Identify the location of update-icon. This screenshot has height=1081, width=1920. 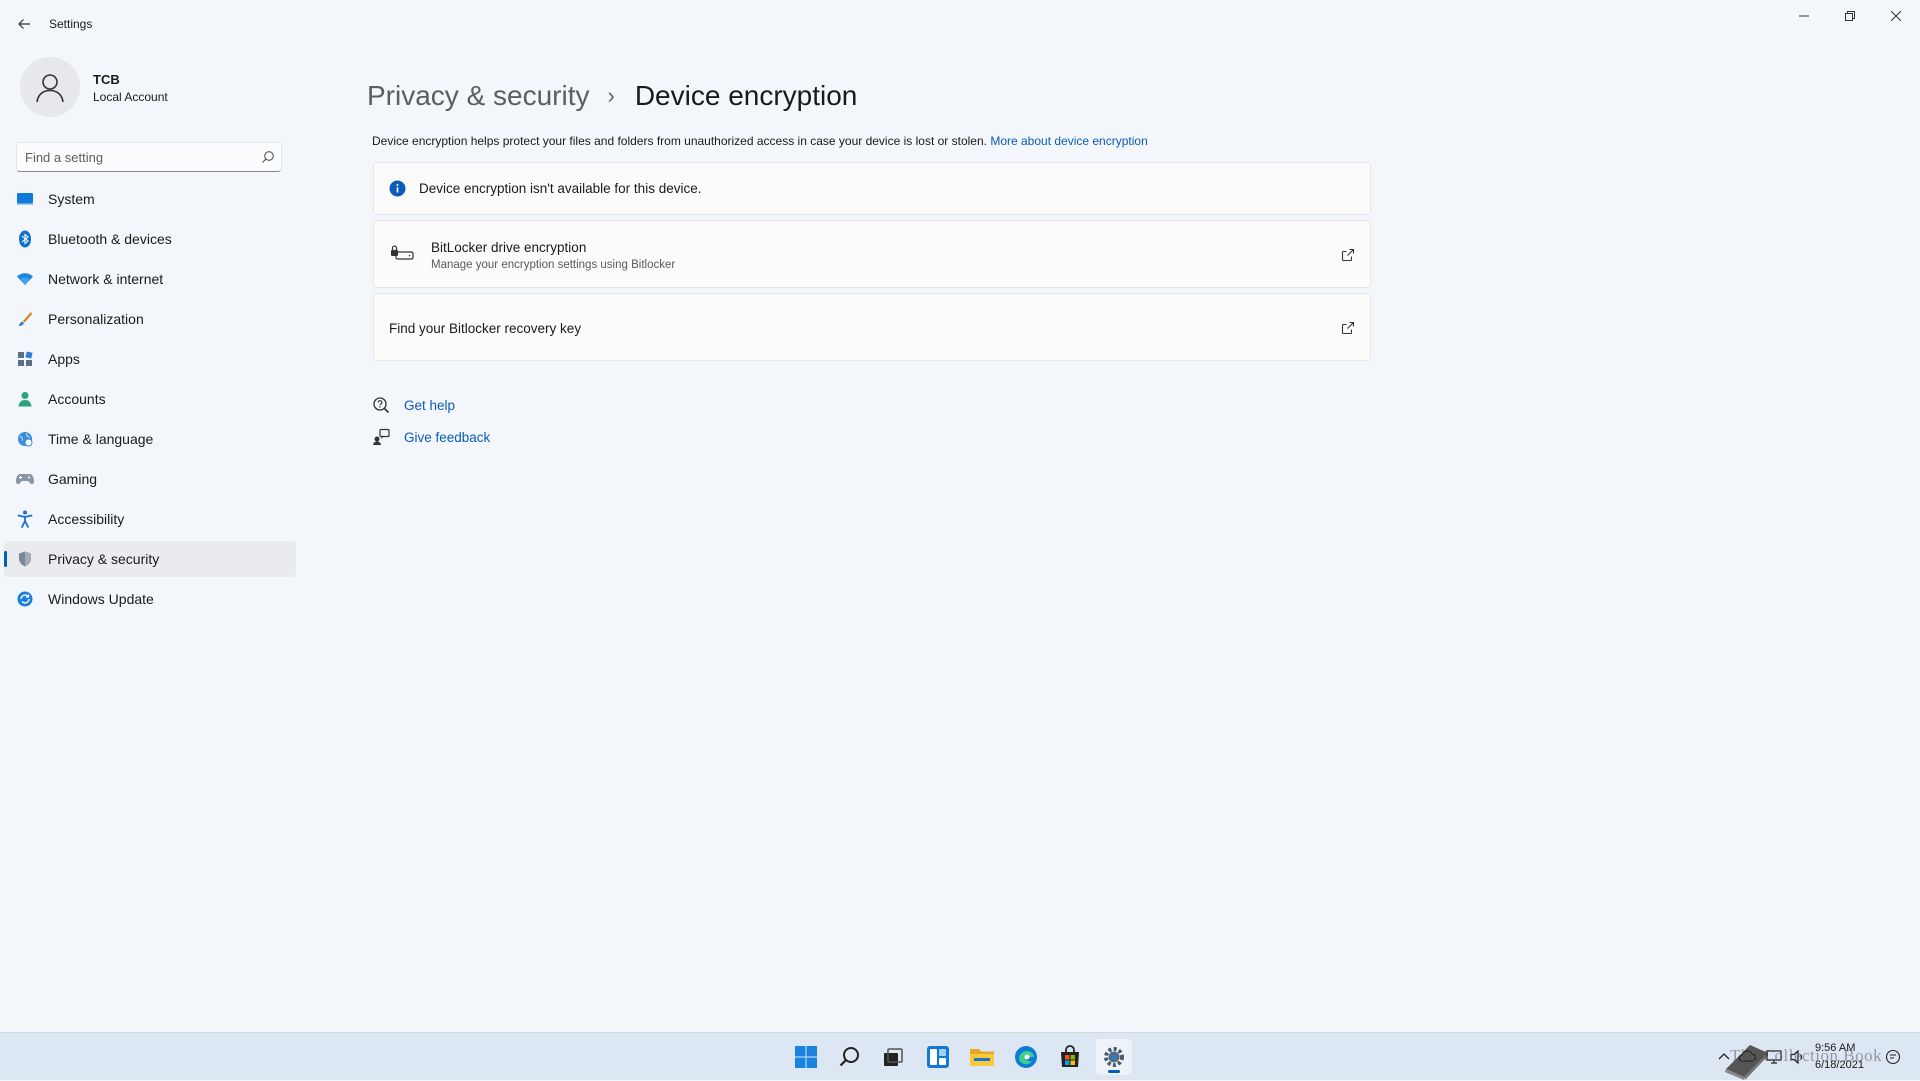
(25, 599).